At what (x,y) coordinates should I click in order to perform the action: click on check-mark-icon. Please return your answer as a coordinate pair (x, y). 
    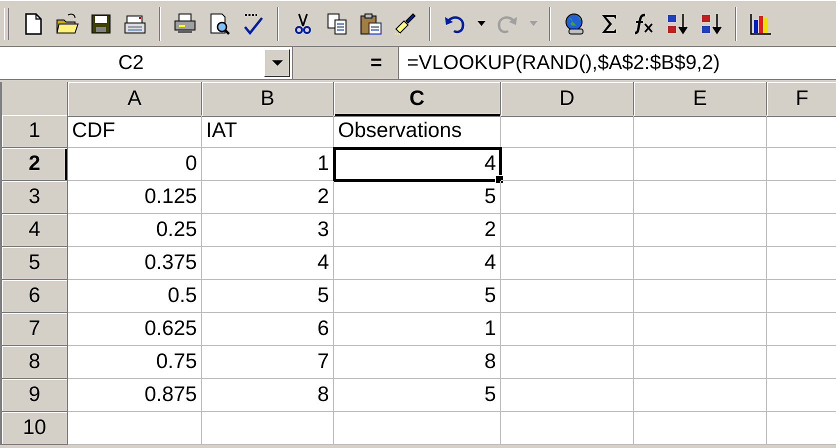
    Looking at the image, I should click on (253, 24).